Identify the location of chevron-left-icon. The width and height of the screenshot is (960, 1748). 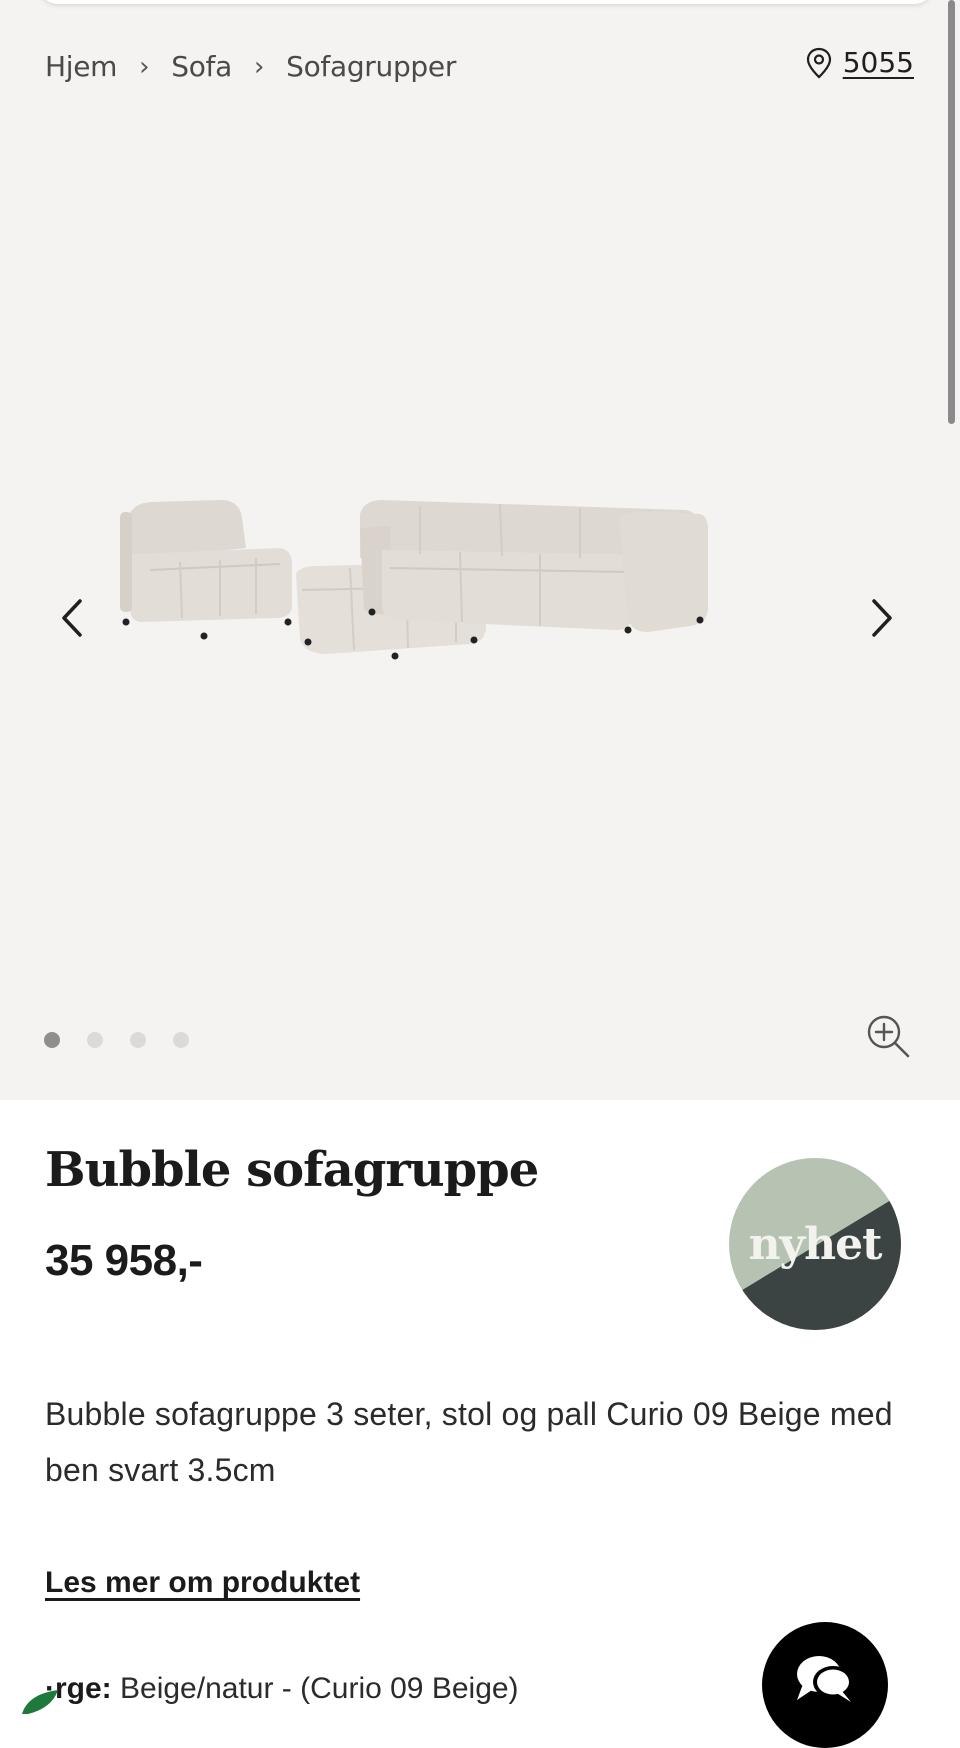
(72, 618).